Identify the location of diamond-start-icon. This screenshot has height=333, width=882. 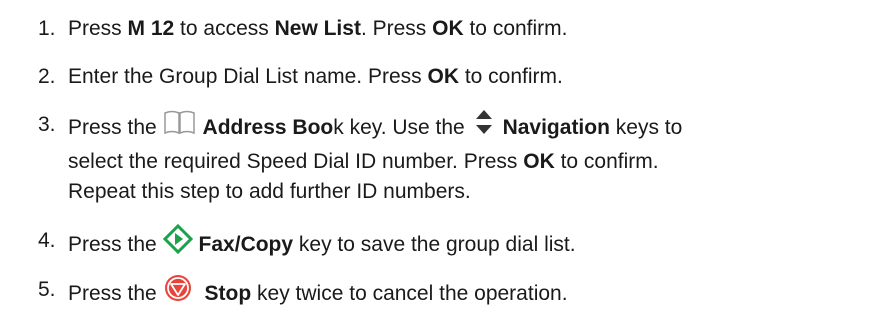
(177, 243).